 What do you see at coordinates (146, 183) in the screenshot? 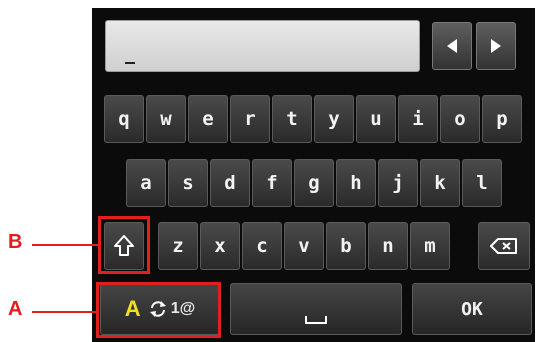
I see `key-a: a` at bounding box center [146, 183].